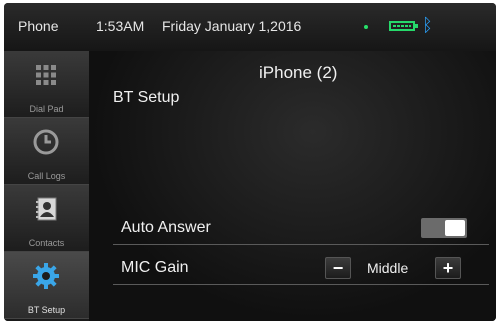  I want to click on sidebar-item-label: Call Logs, so click(46, 176).